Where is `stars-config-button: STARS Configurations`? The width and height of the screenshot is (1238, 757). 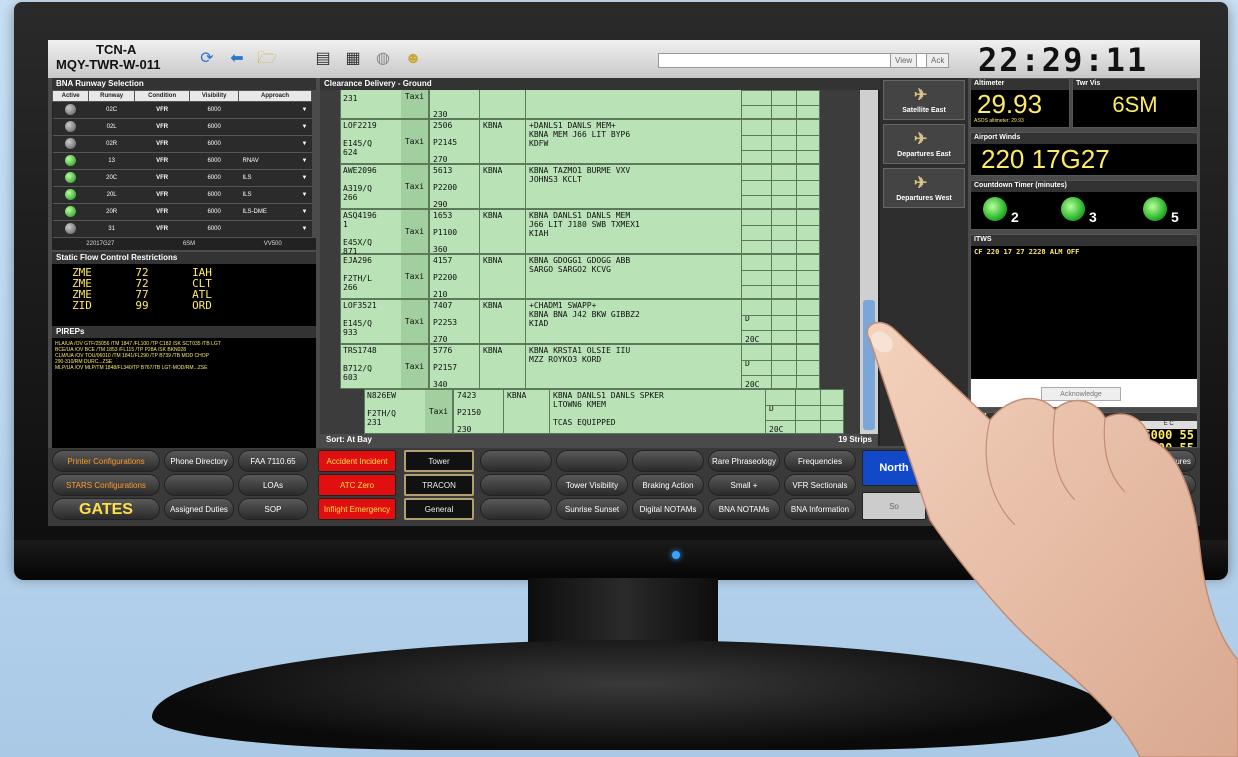
stars-config-button: STARS Configurations is located at coordinates (106, 485).